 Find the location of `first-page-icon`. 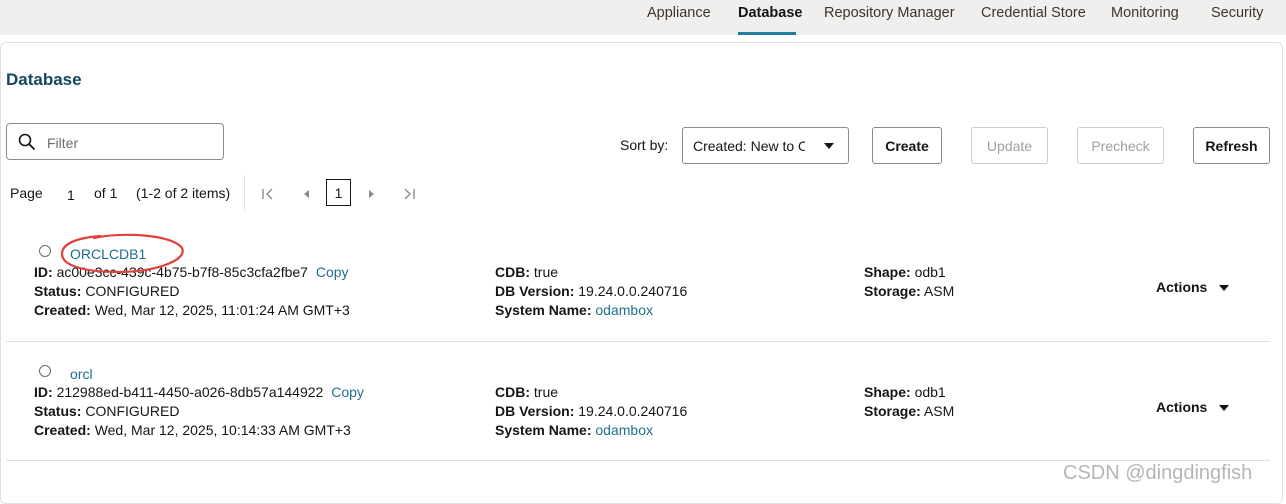

first-page-icon is located at coordinates (268, 194).